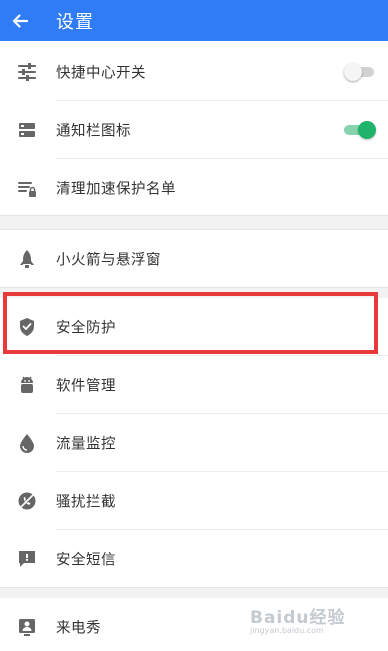  I want to click on watermark-text: Baidu经验, so click(298, 618).